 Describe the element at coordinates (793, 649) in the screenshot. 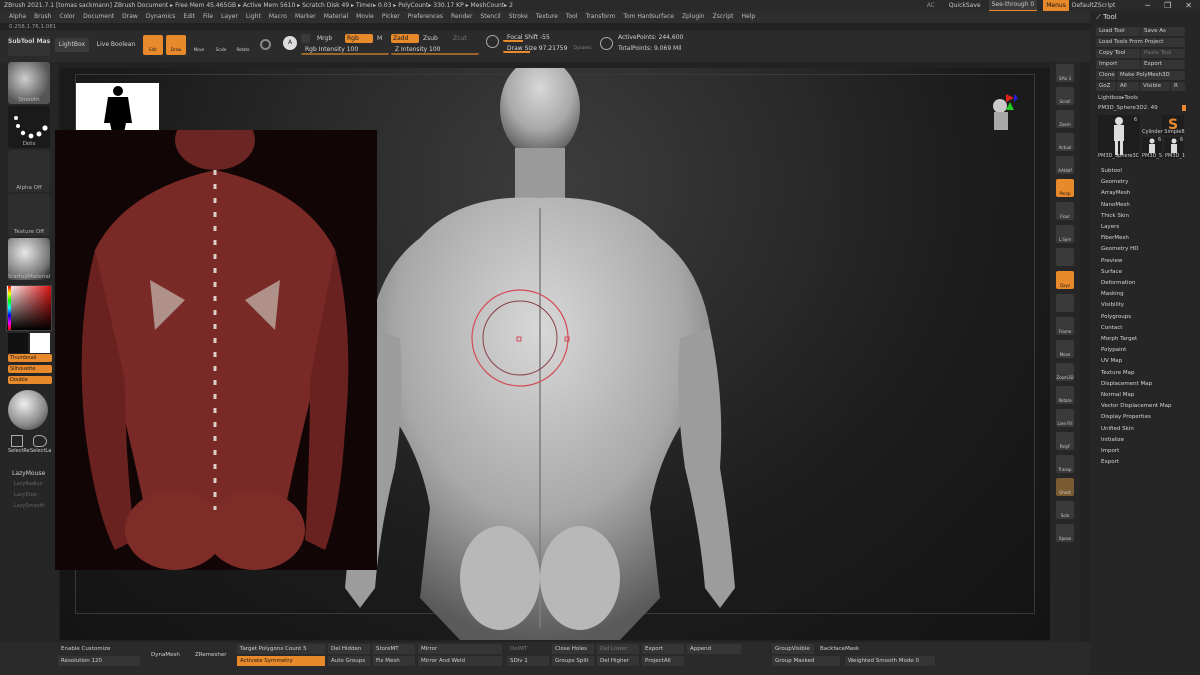

I see `groupvisible-button: GroupVisible` at that location.